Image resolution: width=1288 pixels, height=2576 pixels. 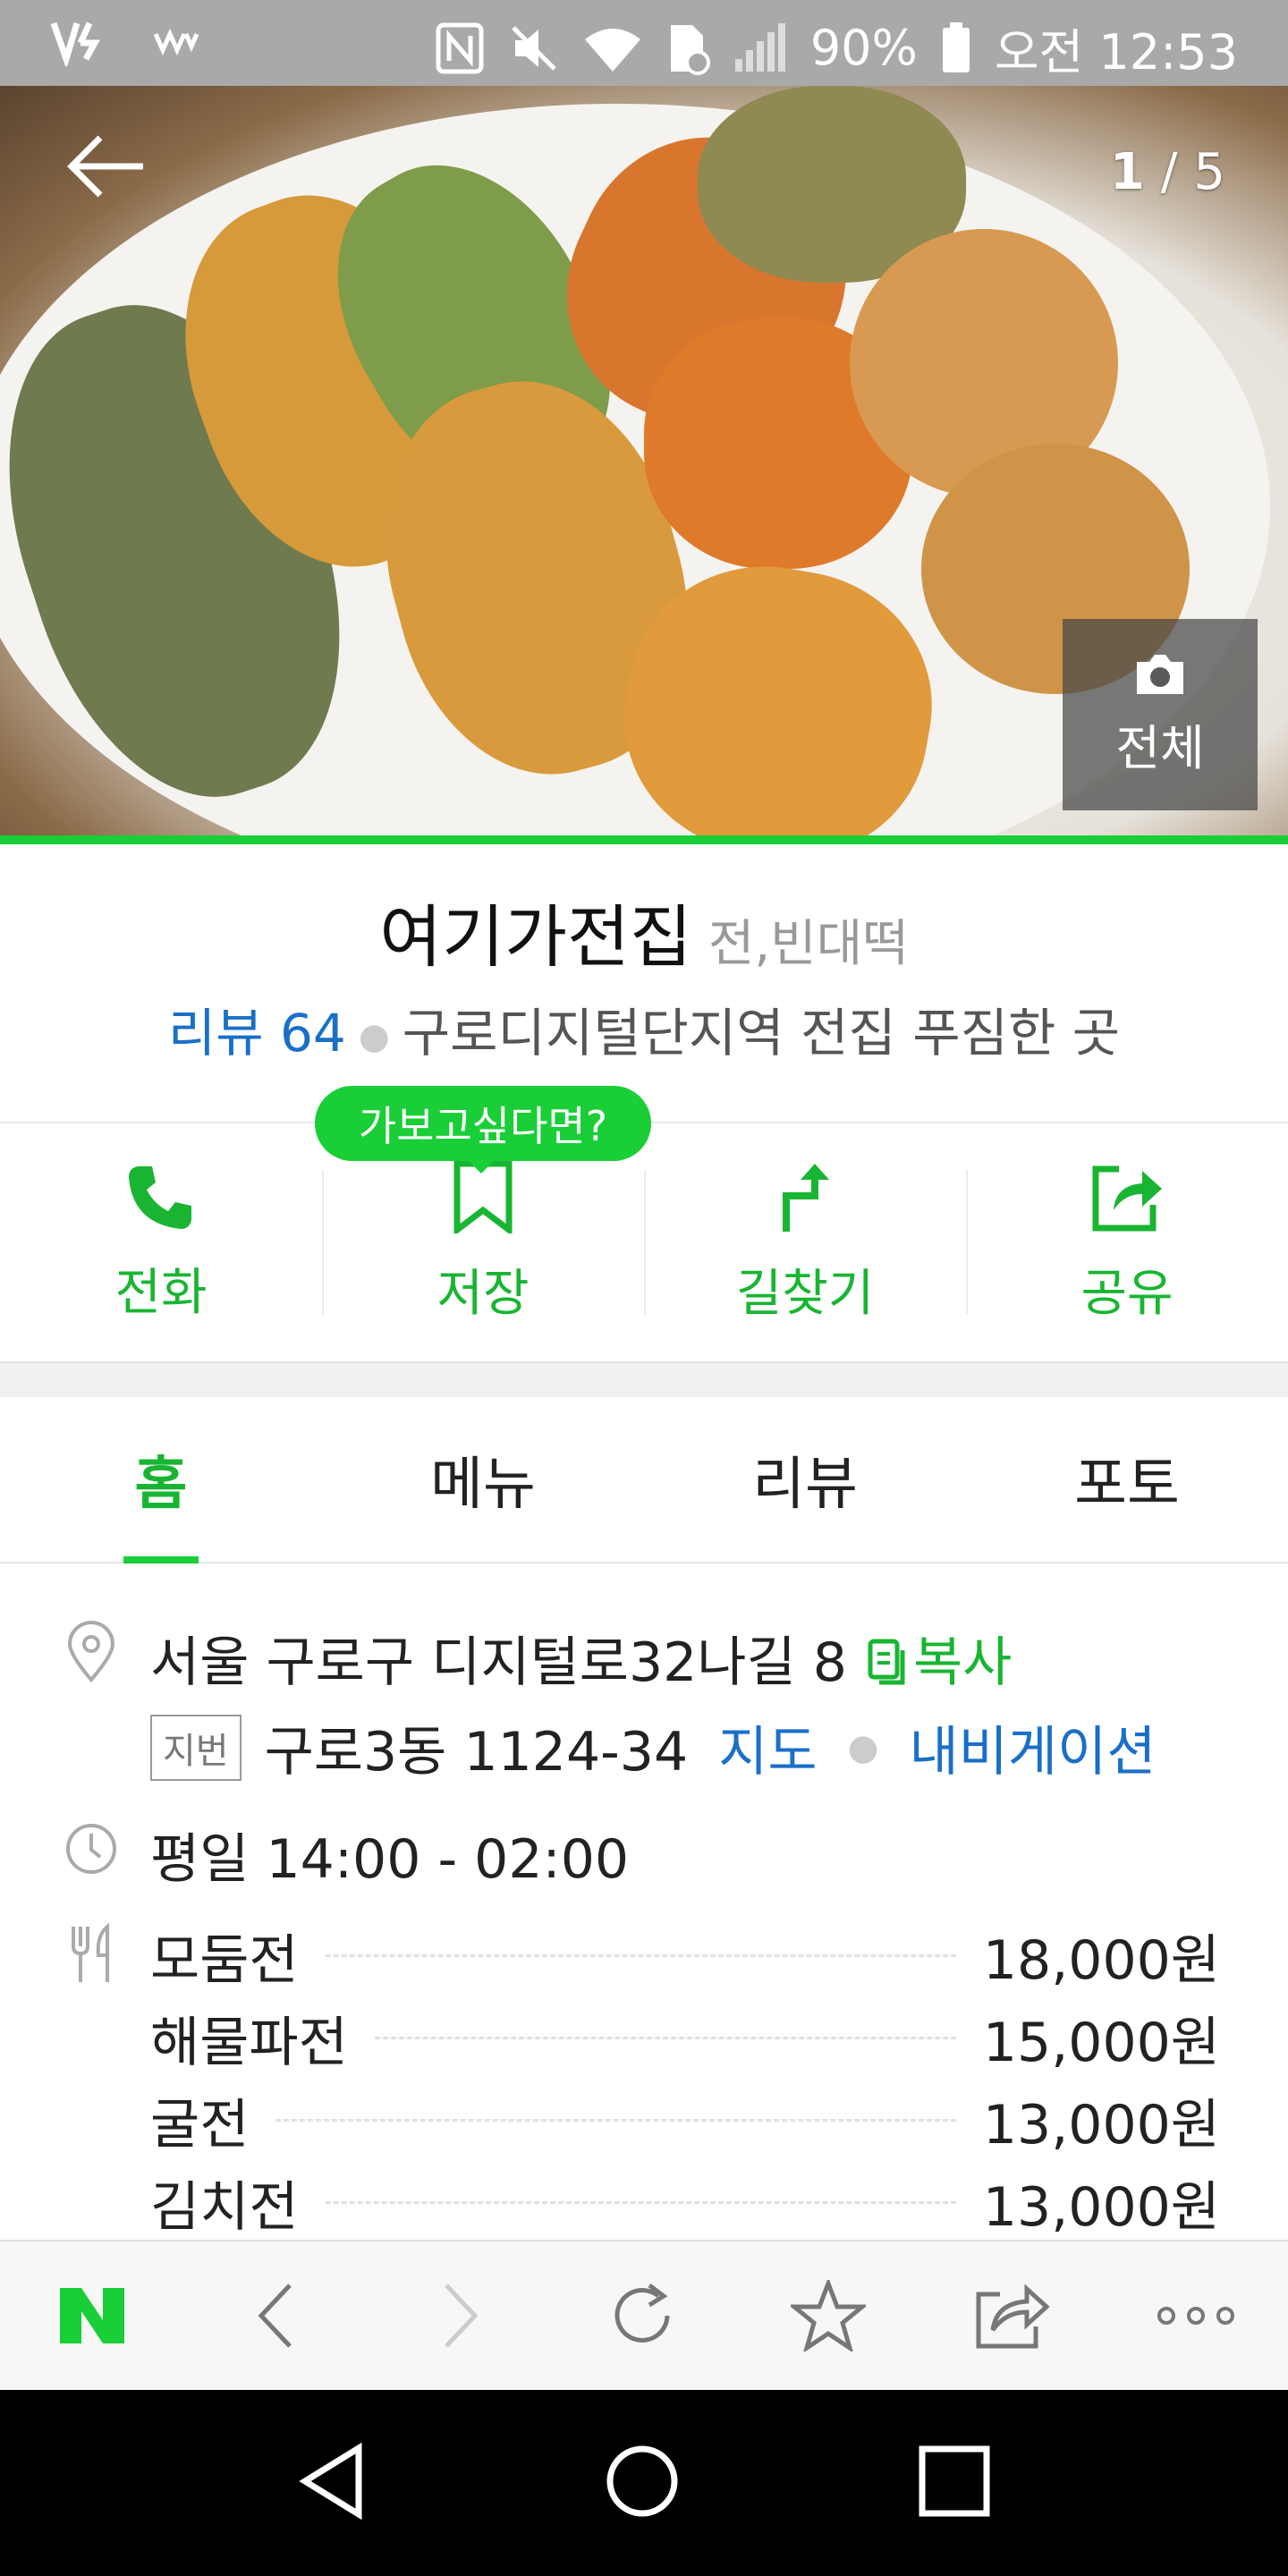 What do you see at coordinates (196, 1747) in the screenshot?
I see `lot-badge: 지번` at bounding box center [196, 1747].